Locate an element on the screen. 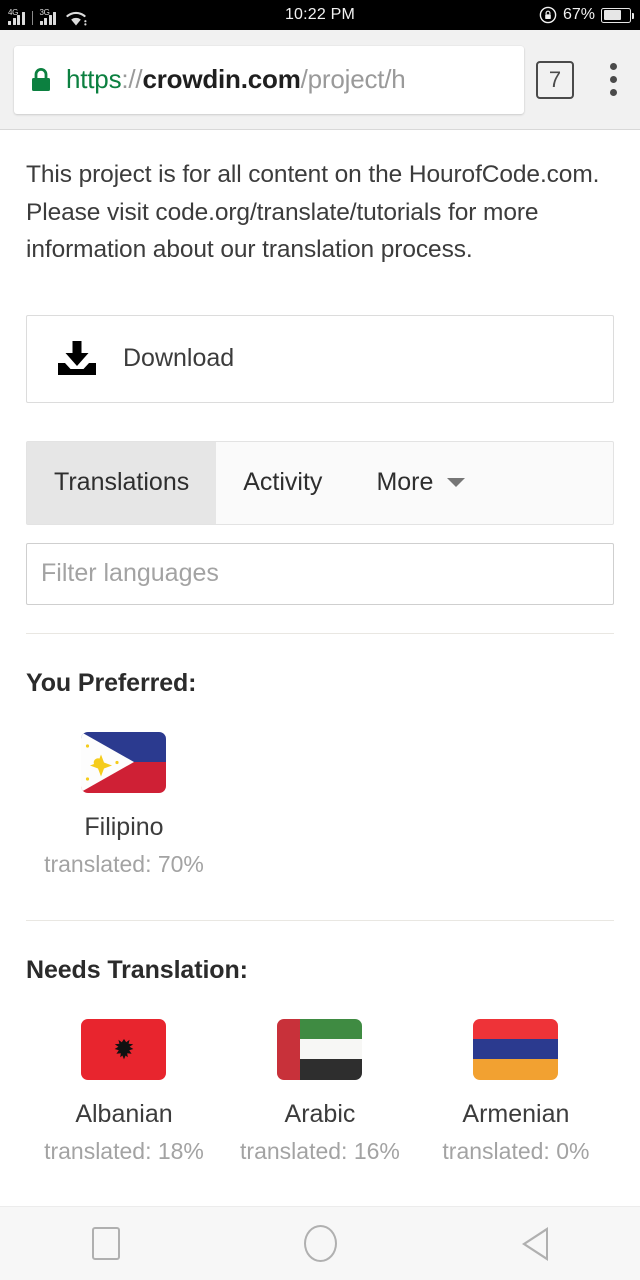  url-host: crowdin.com is located at coordinates (221, 79).